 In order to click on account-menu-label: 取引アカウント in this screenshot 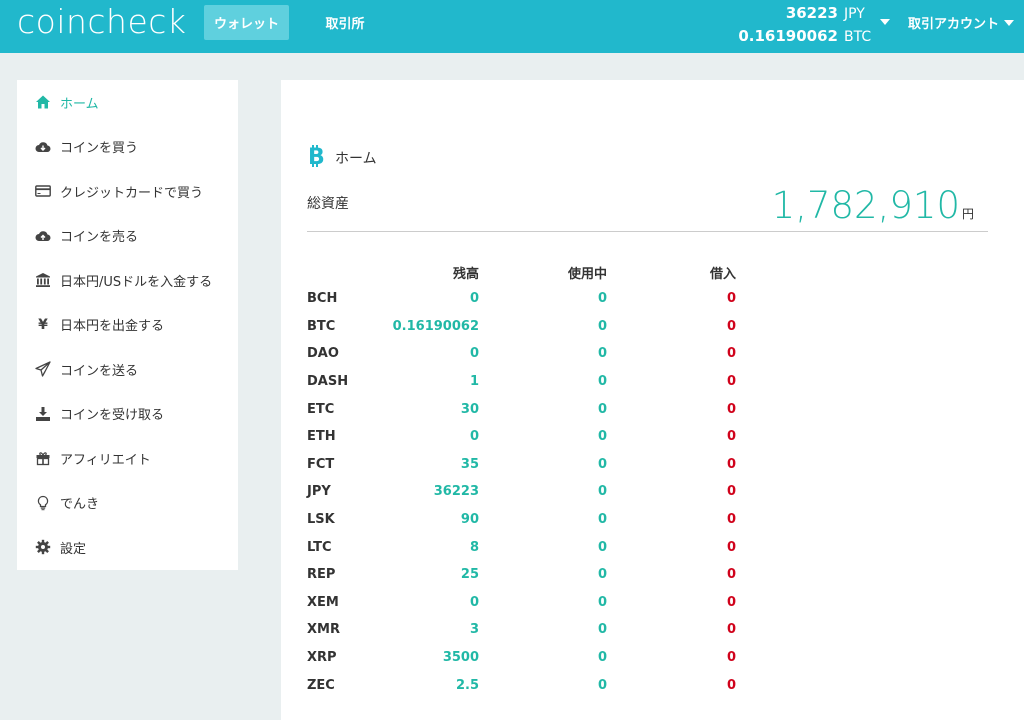, I will do `click(954, 24)`.